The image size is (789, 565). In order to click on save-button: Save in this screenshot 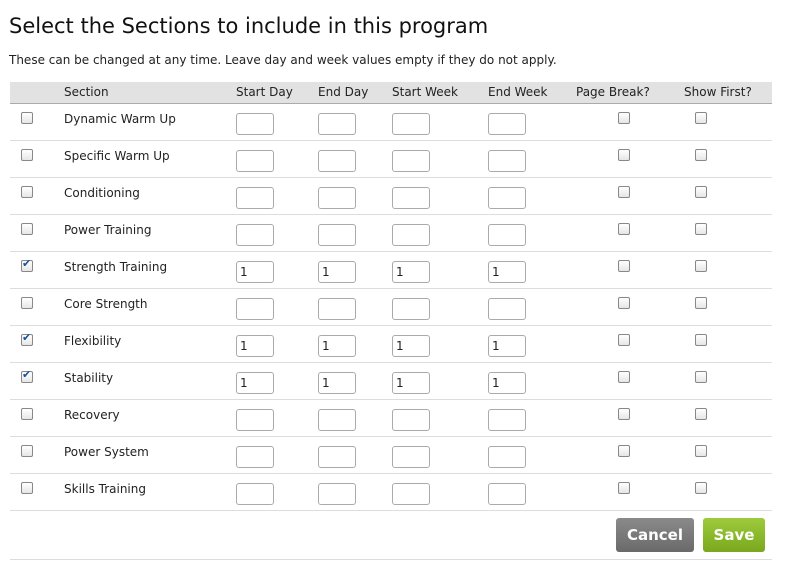, I will do `click(734, 535)`.